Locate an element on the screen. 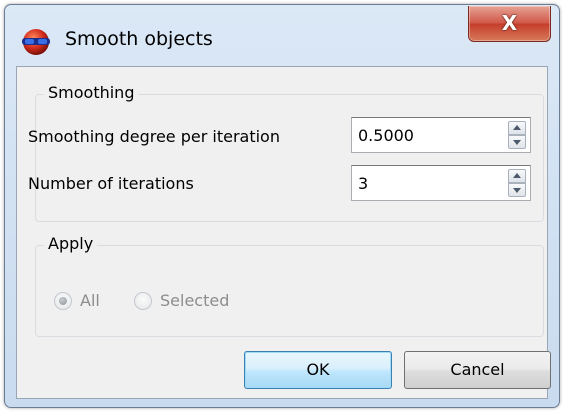 This screenshot has width=563, height=412. radio-all is located at coordinates (63, 301).